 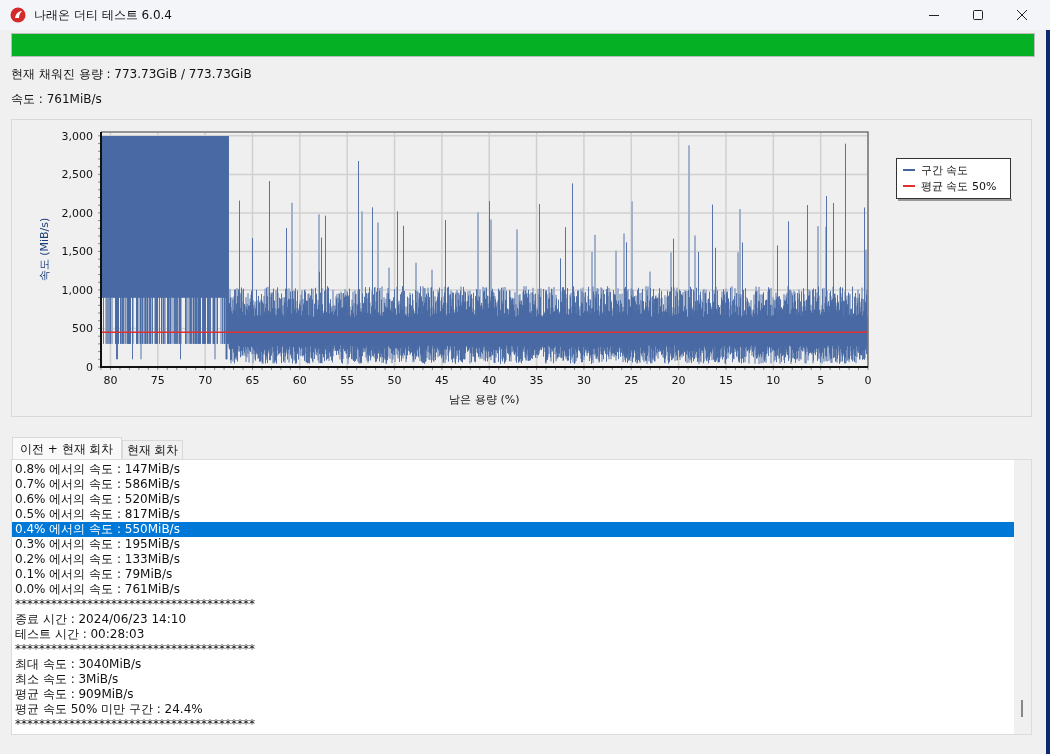 I want to click on x-axis-title: 남은 용량 (%), so click(x=484, y=399).